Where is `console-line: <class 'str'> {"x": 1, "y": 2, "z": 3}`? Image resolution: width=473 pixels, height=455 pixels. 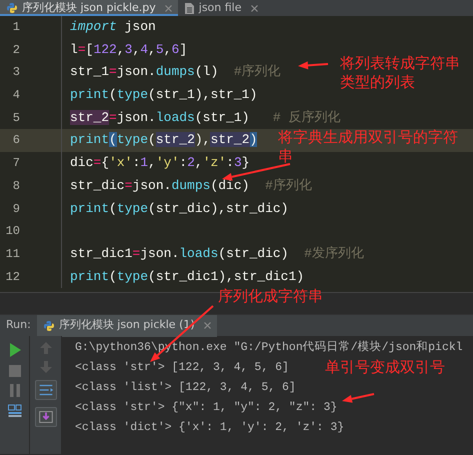
console-line: <class 'str'> {"x": 1, "y": 2, "z": 3} is located at coordinates (206, 407).